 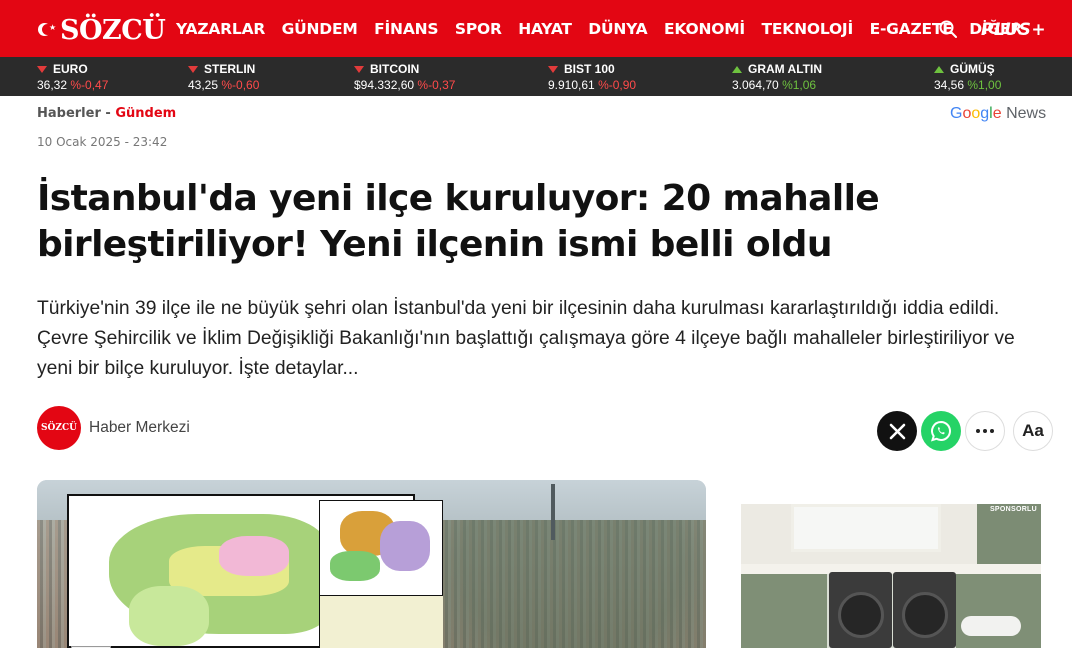 I want to click on more-options-button, so click(x=985, y=431).